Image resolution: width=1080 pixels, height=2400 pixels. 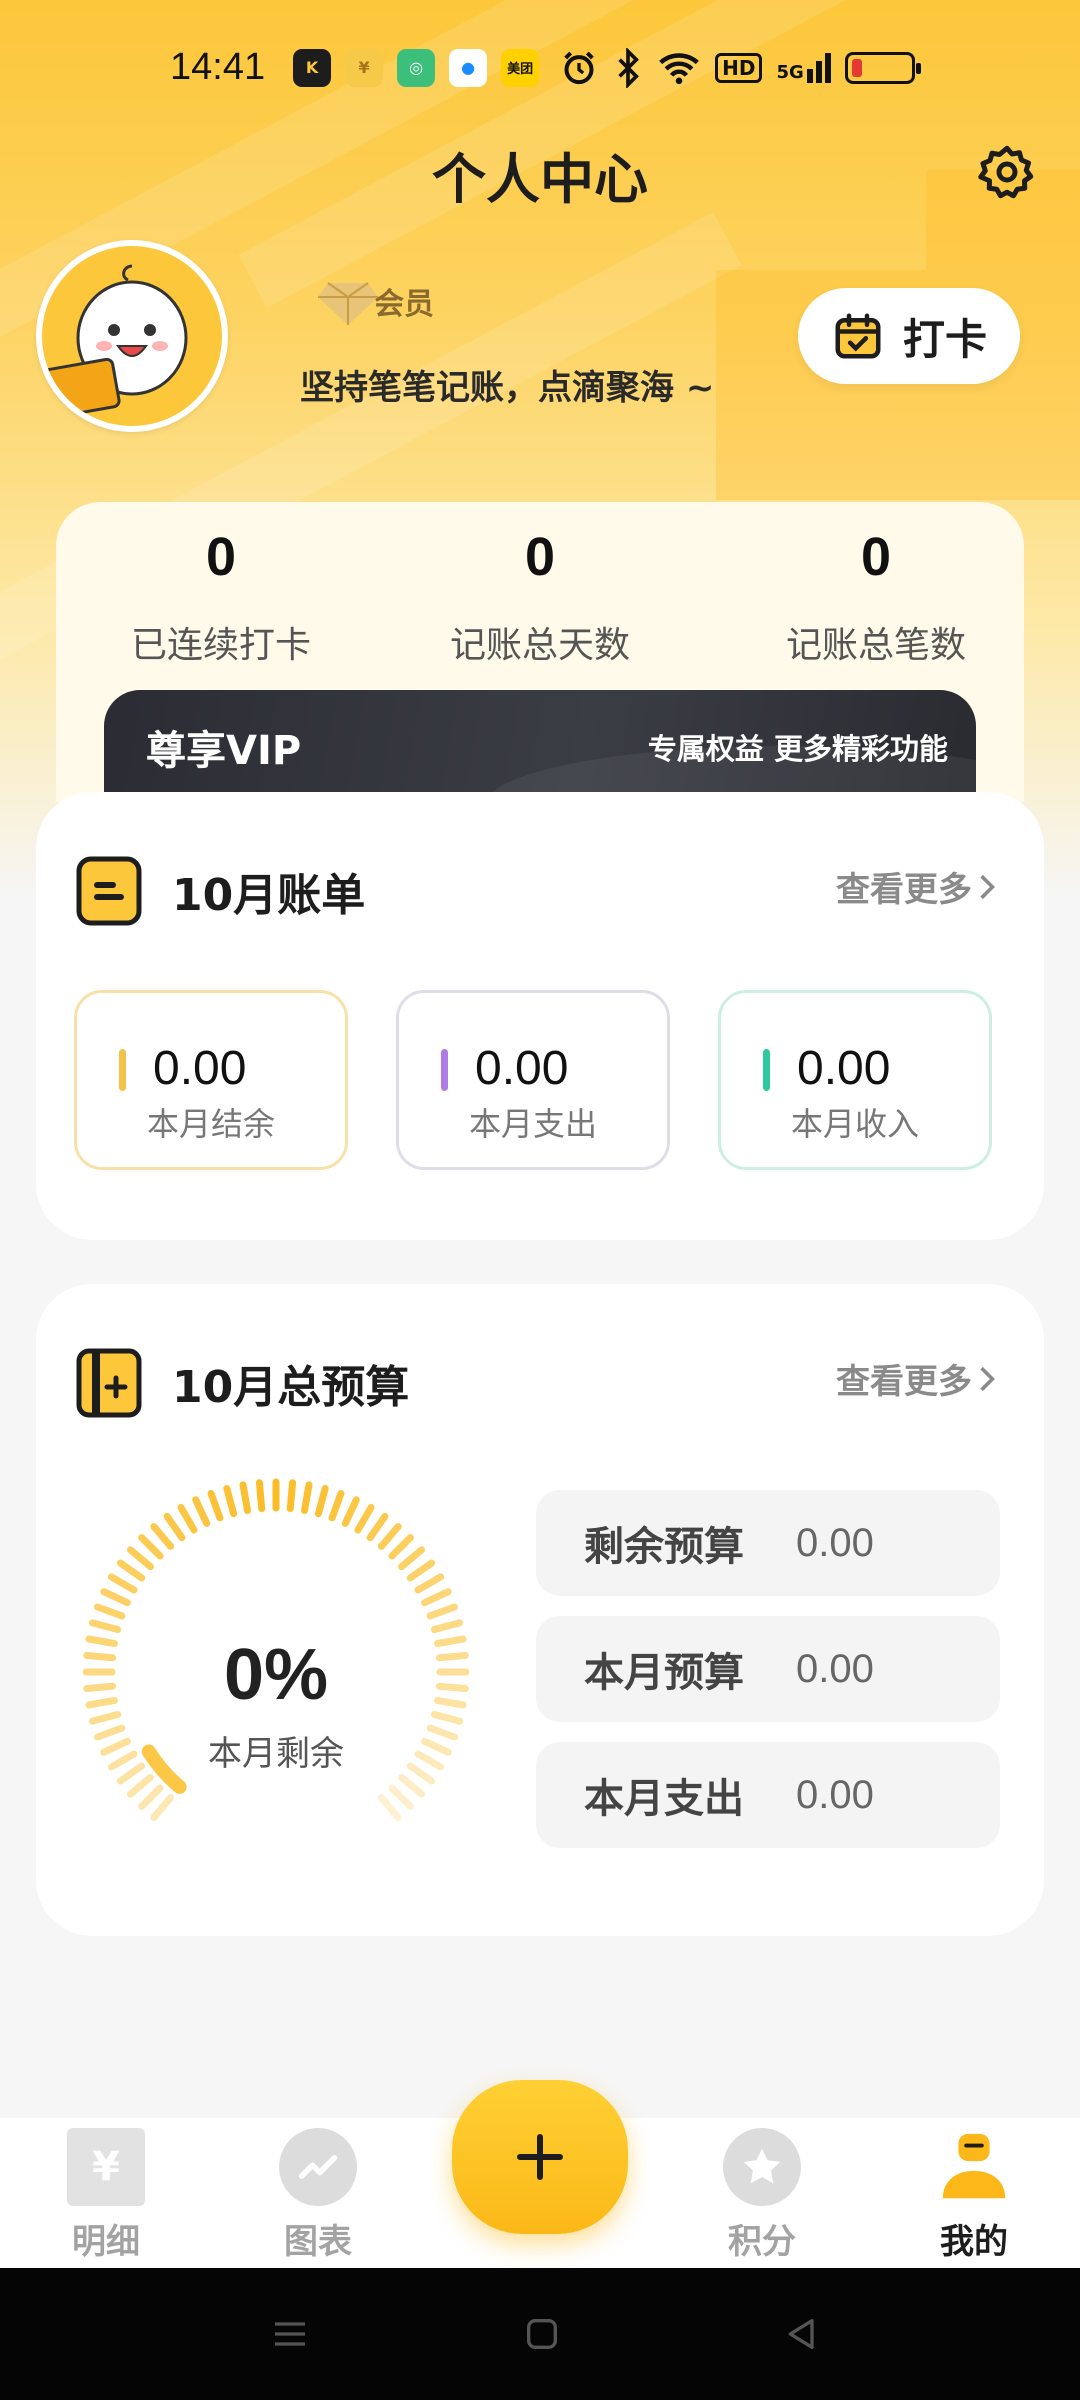 I want to click on status-bar: 14:41 K ¥ ◎ ● 美团 HD 5G, so click(x=540, y=67).